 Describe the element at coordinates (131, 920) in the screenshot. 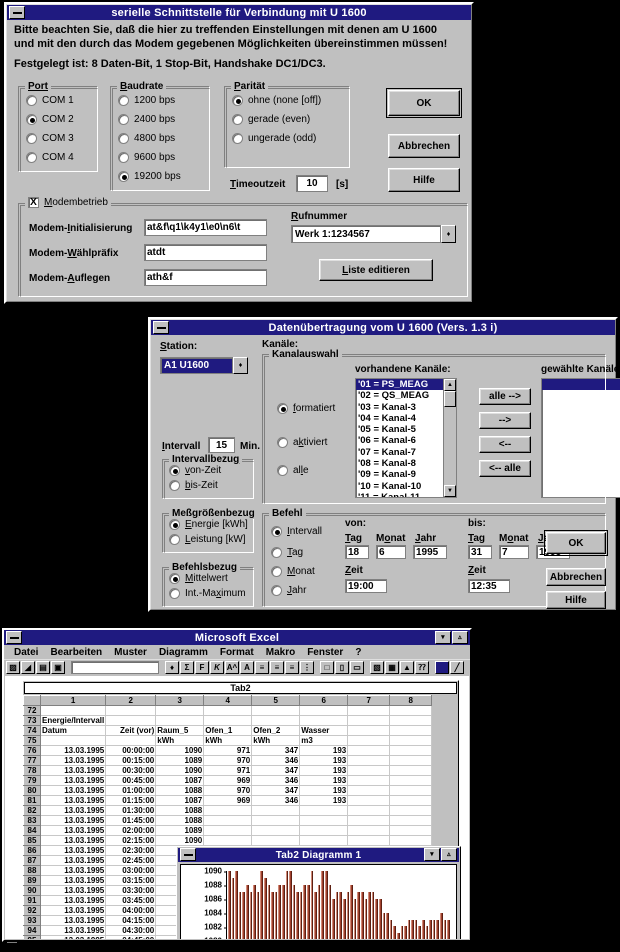

I see `table-cell: 04:15:00` at that location.